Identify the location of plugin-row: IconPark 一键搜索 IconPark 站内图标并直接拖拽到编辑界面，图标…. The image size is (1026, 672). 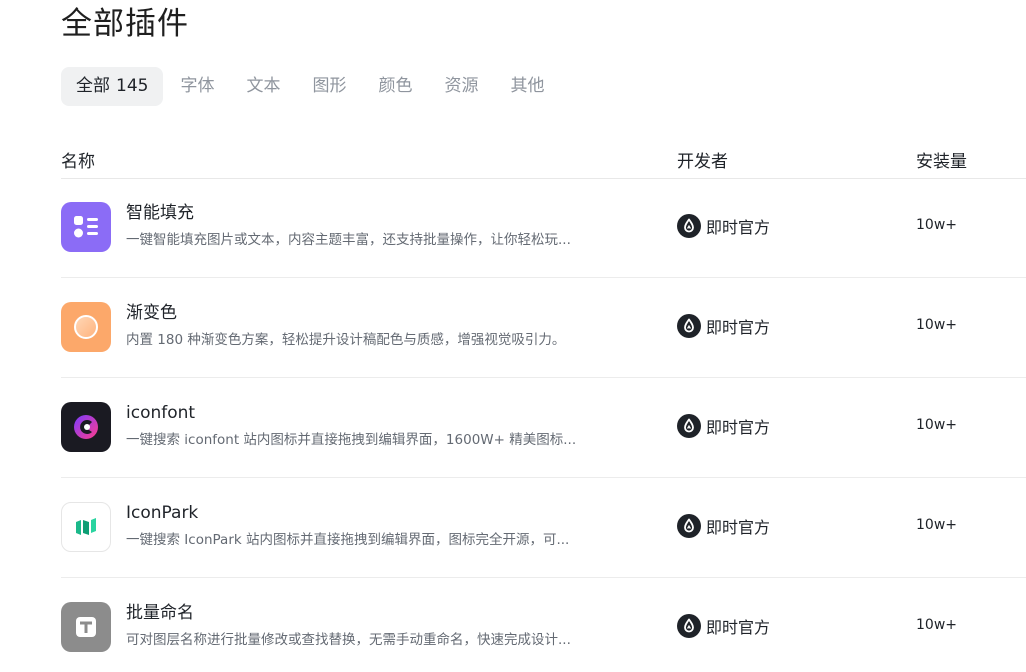
(543, 528).